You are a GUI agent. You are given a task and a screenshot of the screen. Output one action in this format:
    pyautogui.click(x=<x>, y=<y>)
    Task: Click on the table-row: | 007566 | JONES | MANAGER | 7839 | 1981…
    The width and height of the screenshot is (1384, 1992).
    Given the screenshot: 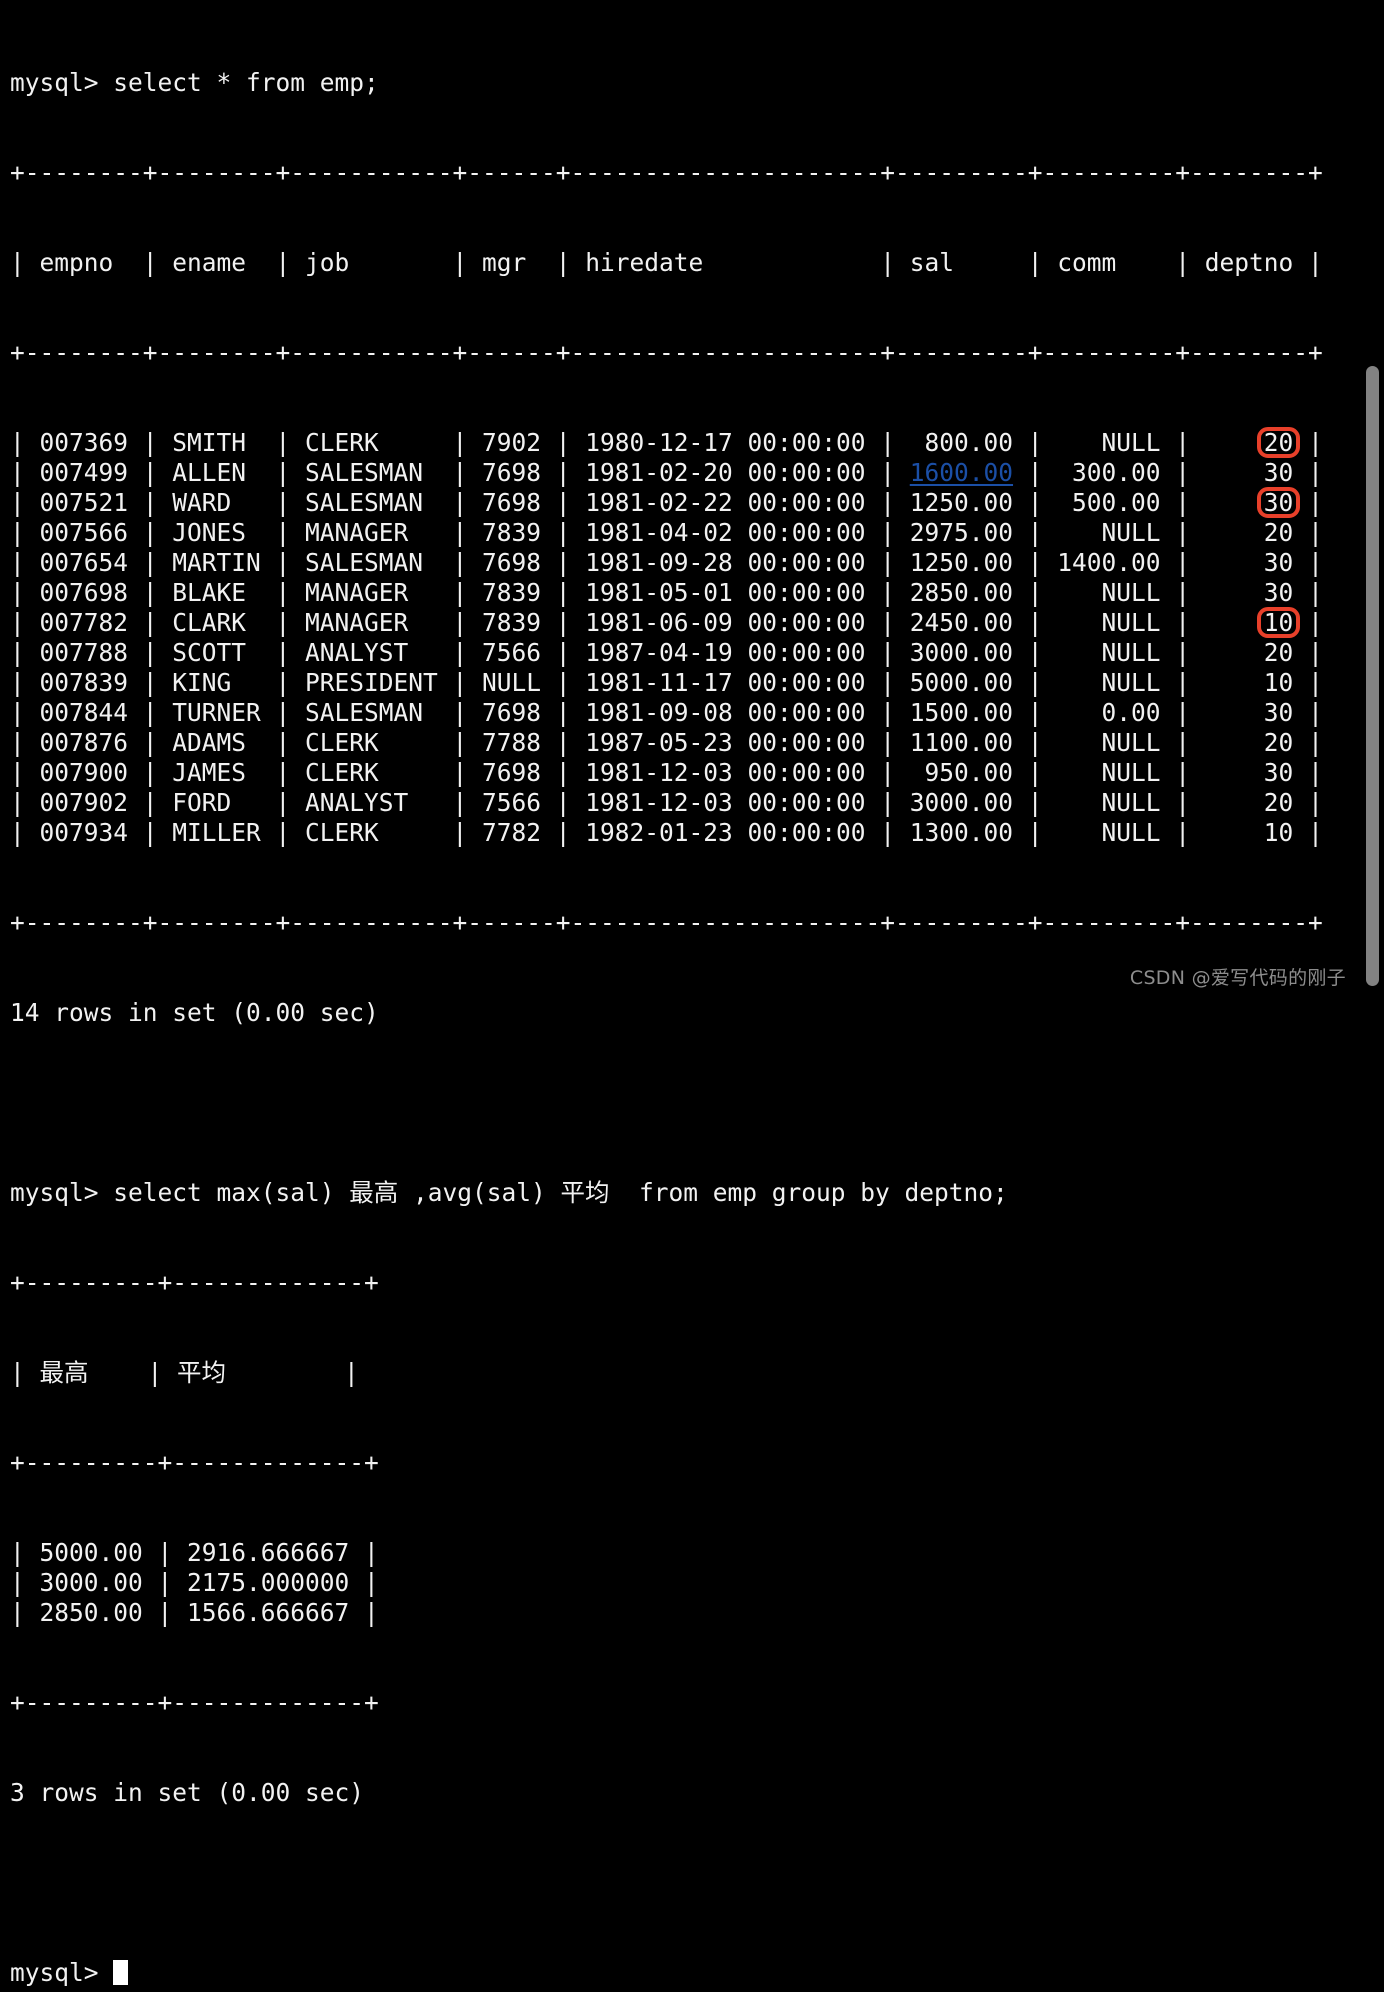 What is the action you would take?
    pyautogui.click(x=697, y=533)
    